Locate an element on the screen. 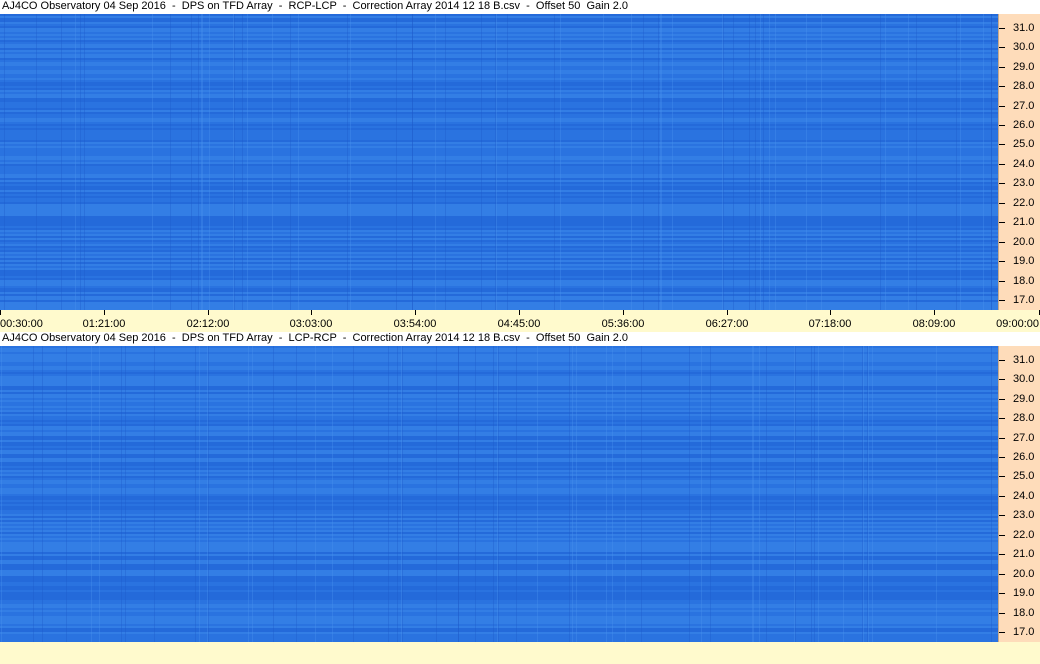  x-tick-label: 02:12:00 is located at coordinates (208, 324).